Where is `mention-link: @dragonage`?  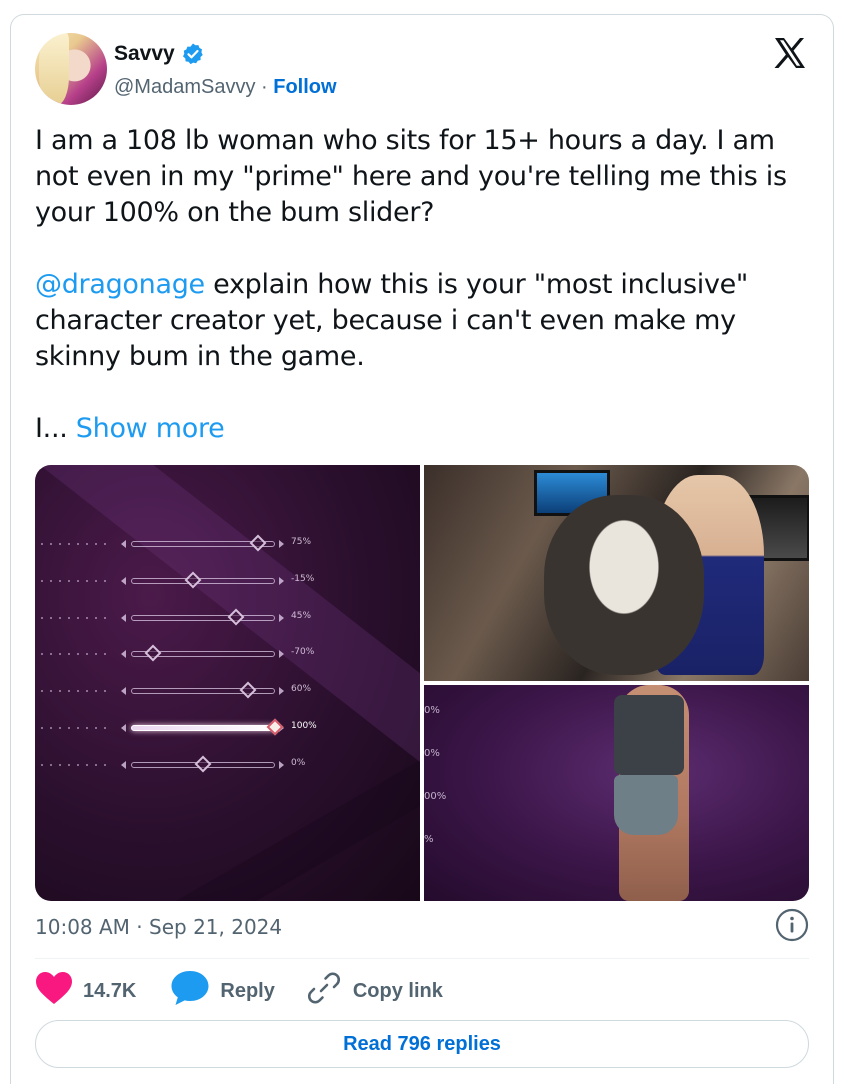 mention-link: @dragonage is located at coordinates (120, 284).